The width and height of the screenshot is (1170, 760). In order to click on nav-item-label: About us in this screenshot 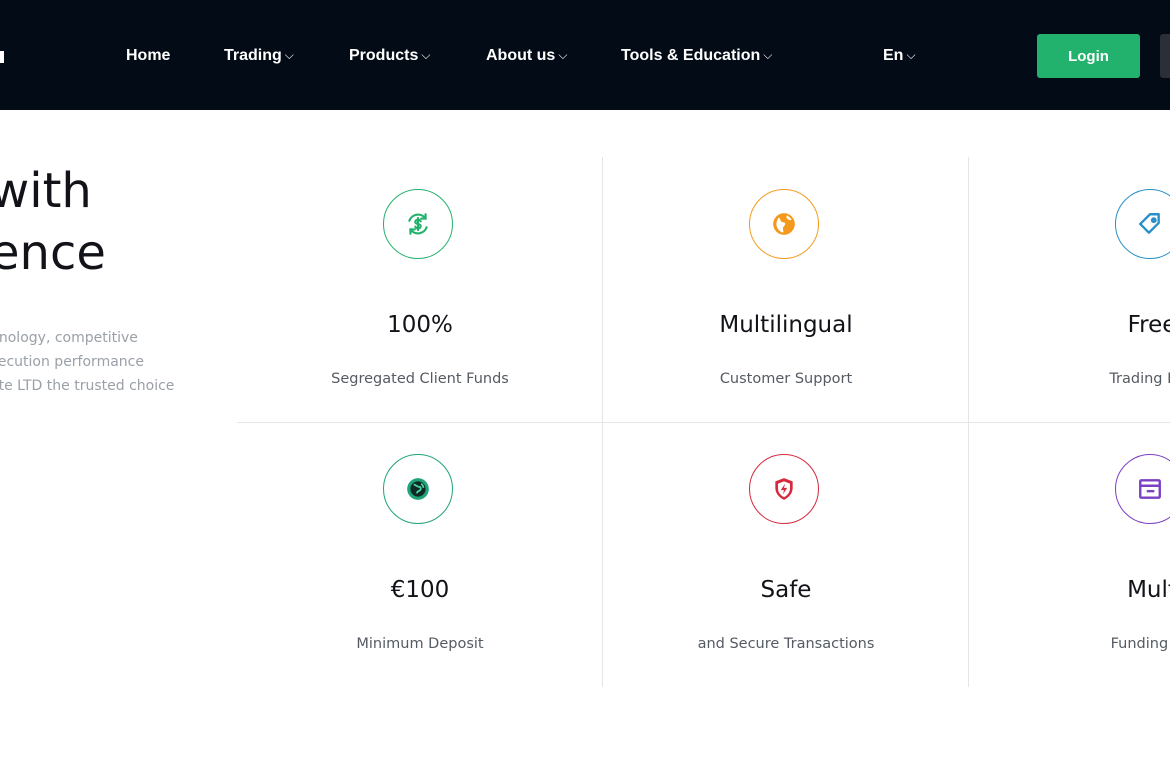, I will do `click(521, 55)`.